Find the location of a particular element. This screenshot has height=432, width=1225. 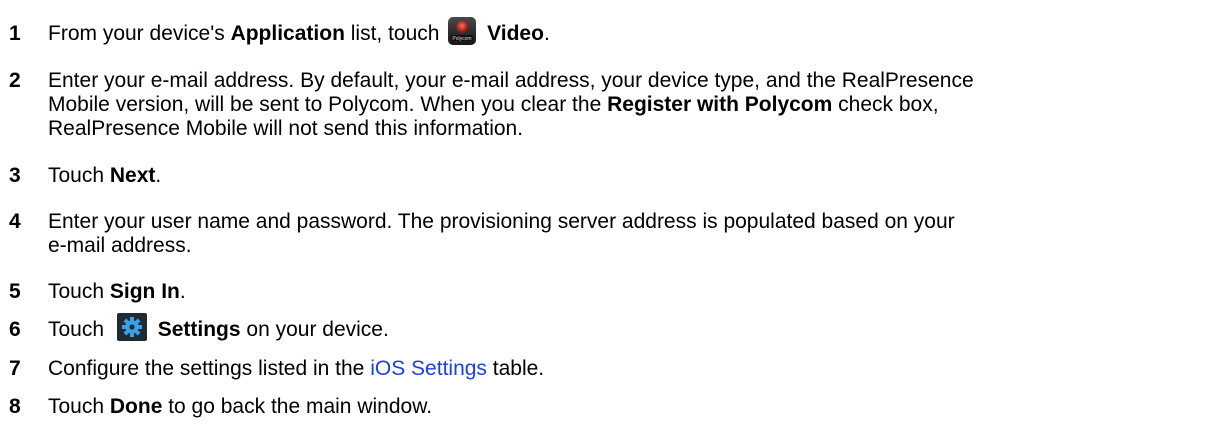

step-text: Touch Next. is located at coordinates (105, 175).